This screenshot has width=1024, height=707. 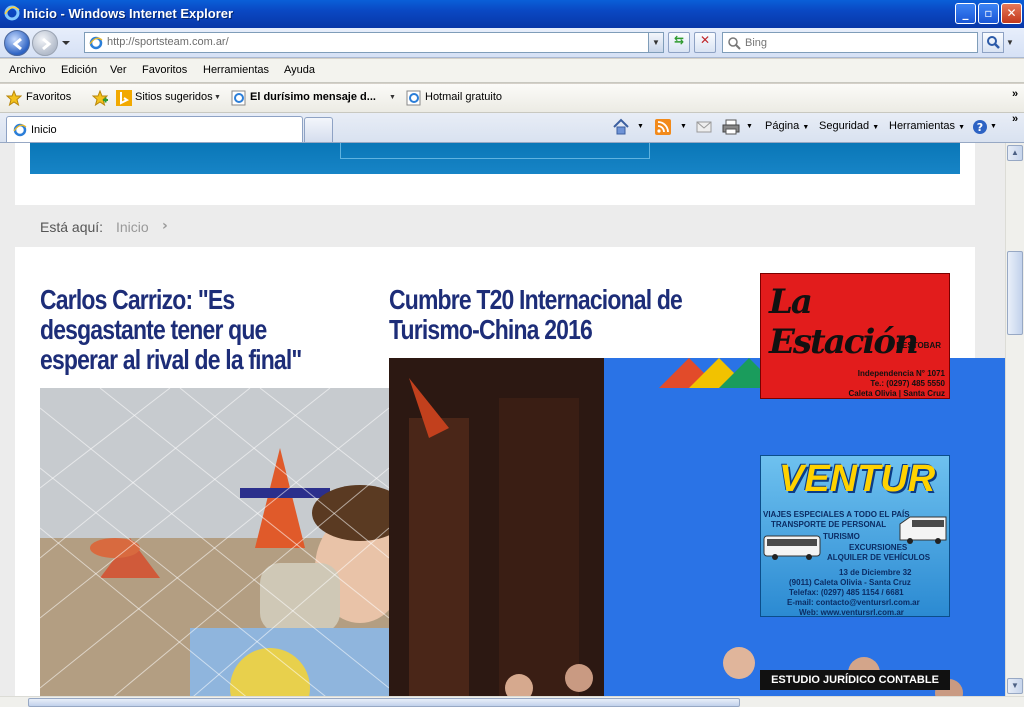 I want to click on ad-ventur-line: TURISMO, so click(x=841, y=536).